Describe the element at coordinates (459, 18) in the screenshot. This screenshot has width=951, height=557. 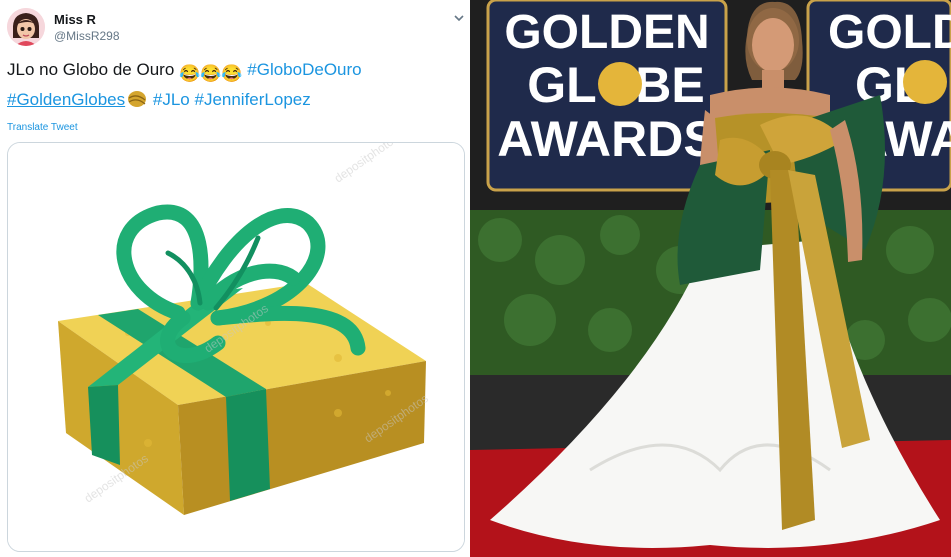
I see `chevron-down-icon` at that location.